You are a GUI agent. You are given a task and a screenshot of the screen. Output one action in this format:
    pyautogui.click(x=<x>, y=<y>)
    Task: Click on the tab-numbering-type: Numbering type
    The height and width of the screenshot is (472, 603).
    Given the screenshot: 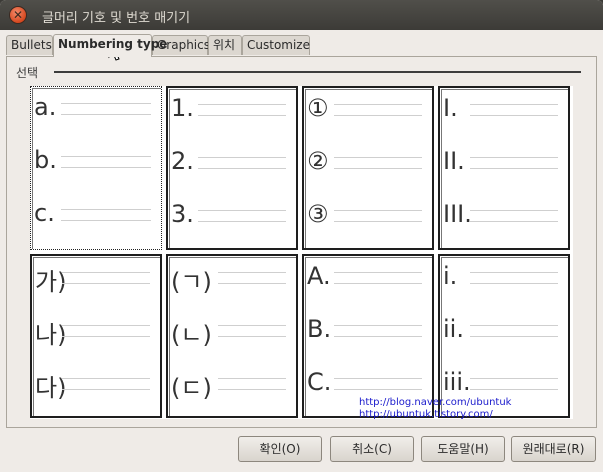 What is the action you would take?
    pyautogui.click(x=110, y=45)
    